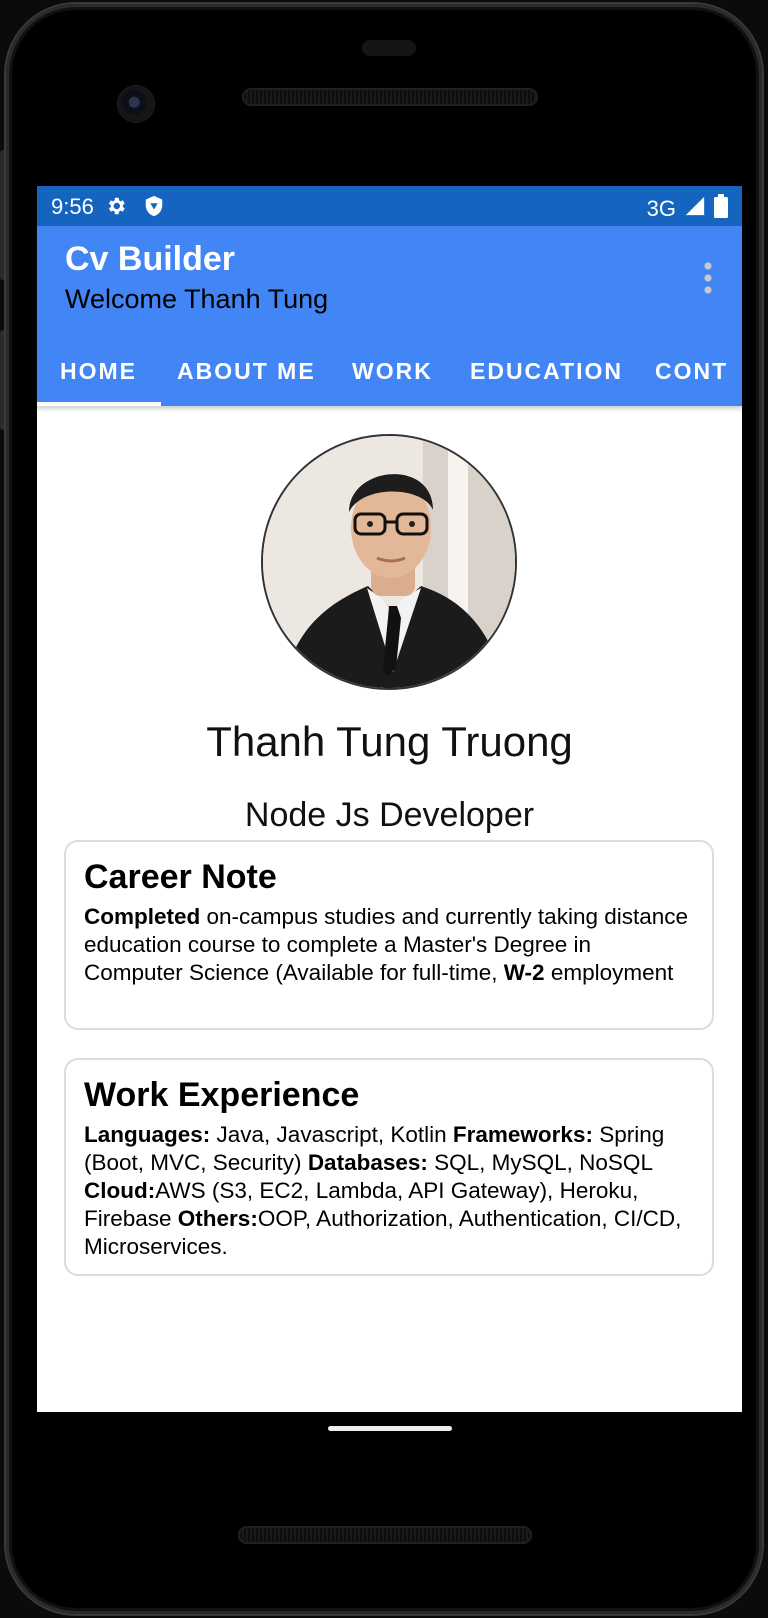  Describe the element at coordinates (389, 206) in the screenshot. I see `status-bar: 9:56 3G` at that location.